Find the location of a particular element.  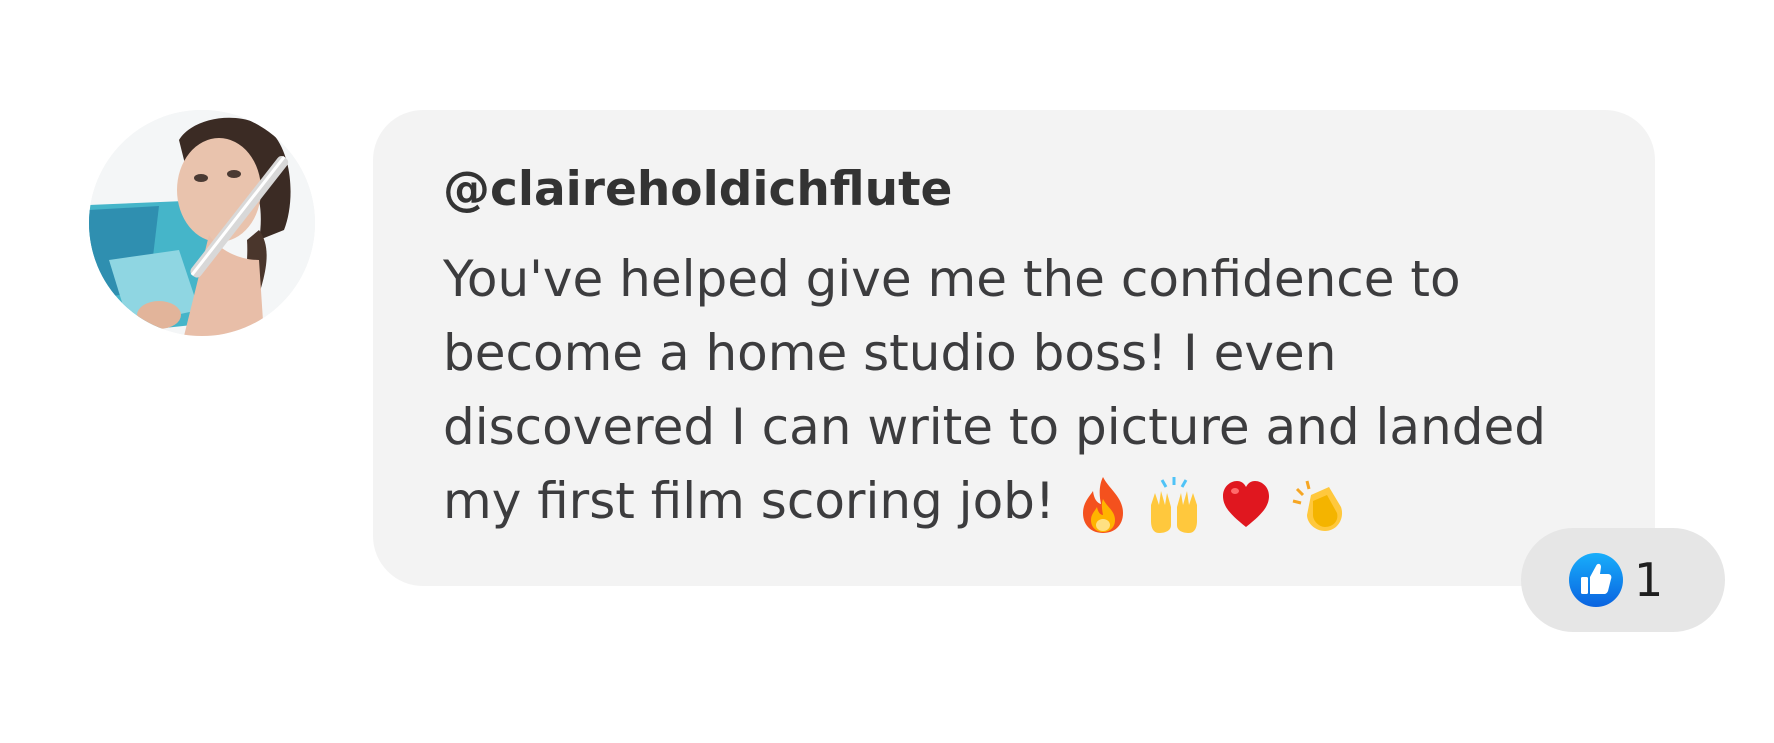

raising-hands-emoji is located at coordinates (1173, 504).